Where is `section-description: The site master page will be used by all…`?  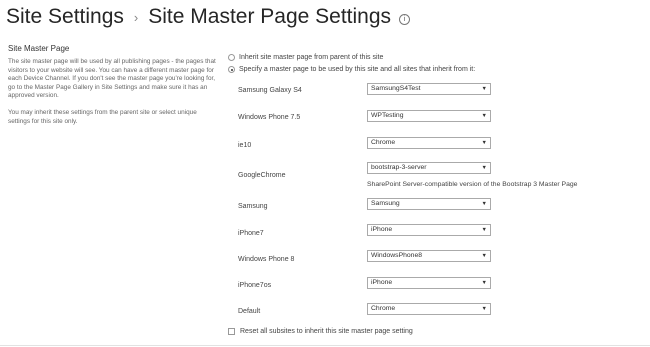 section-description: The site master page will be used by all… is located at coordinates (113, 96).